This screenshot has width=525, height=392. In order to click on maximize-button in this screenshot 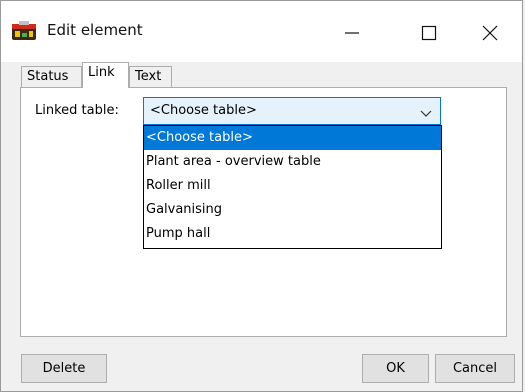, I will do `click(429, 33)`.